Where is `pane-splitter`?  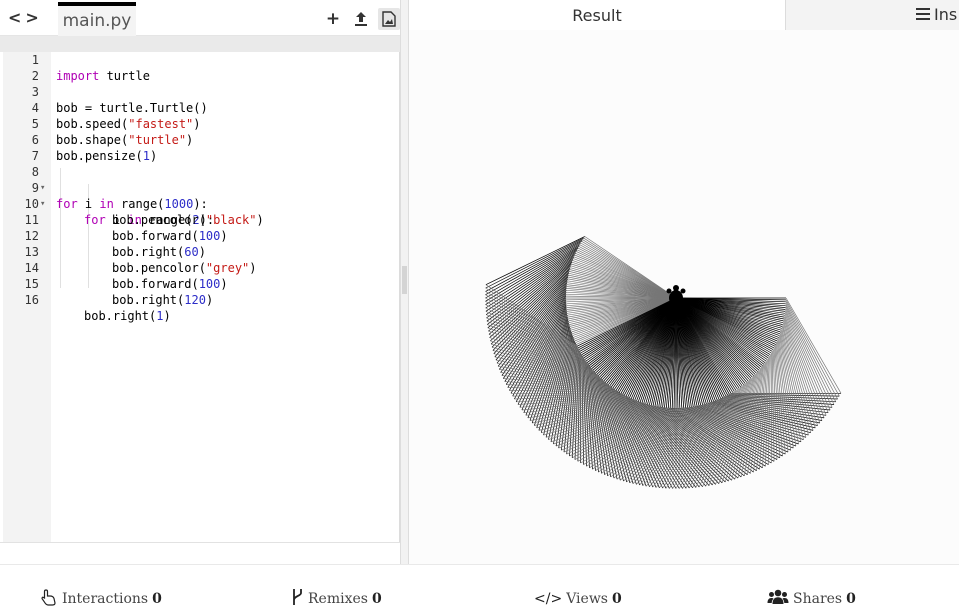 pane-splitter is located at coordinates (404, 282).